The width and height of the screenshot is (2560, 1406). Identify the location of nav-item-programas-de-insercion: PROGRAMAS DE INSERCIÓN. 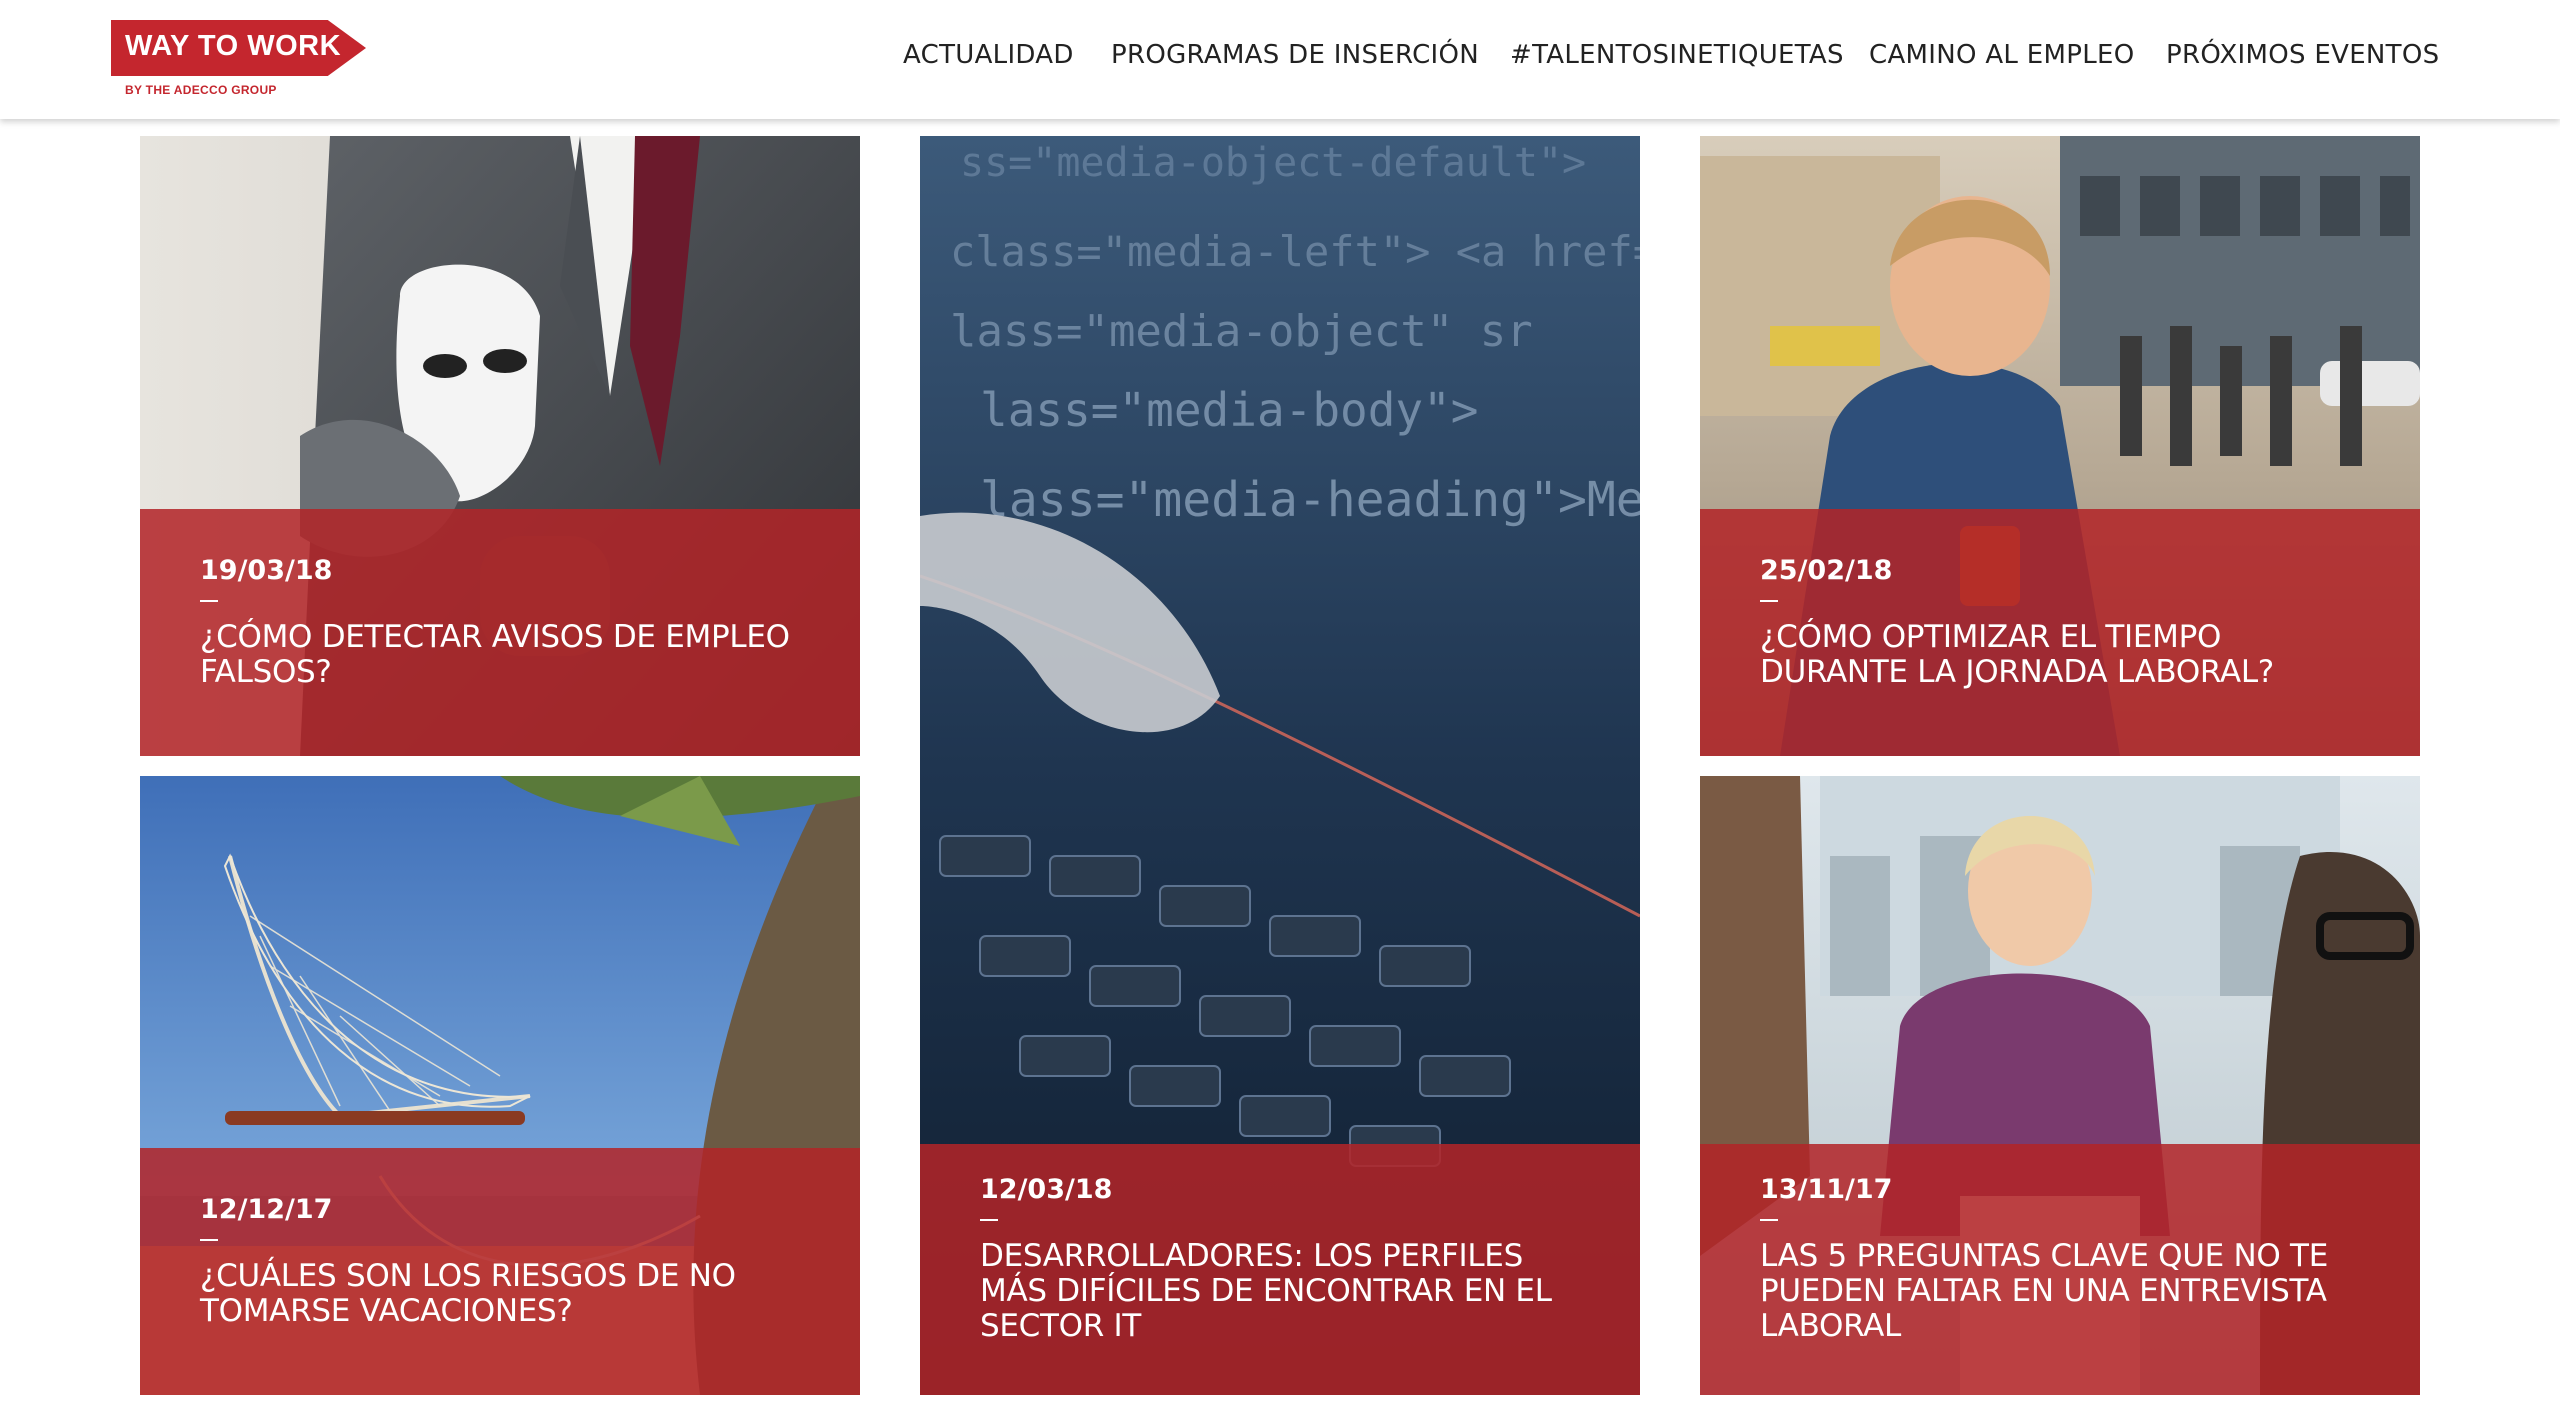
(1295, 55).